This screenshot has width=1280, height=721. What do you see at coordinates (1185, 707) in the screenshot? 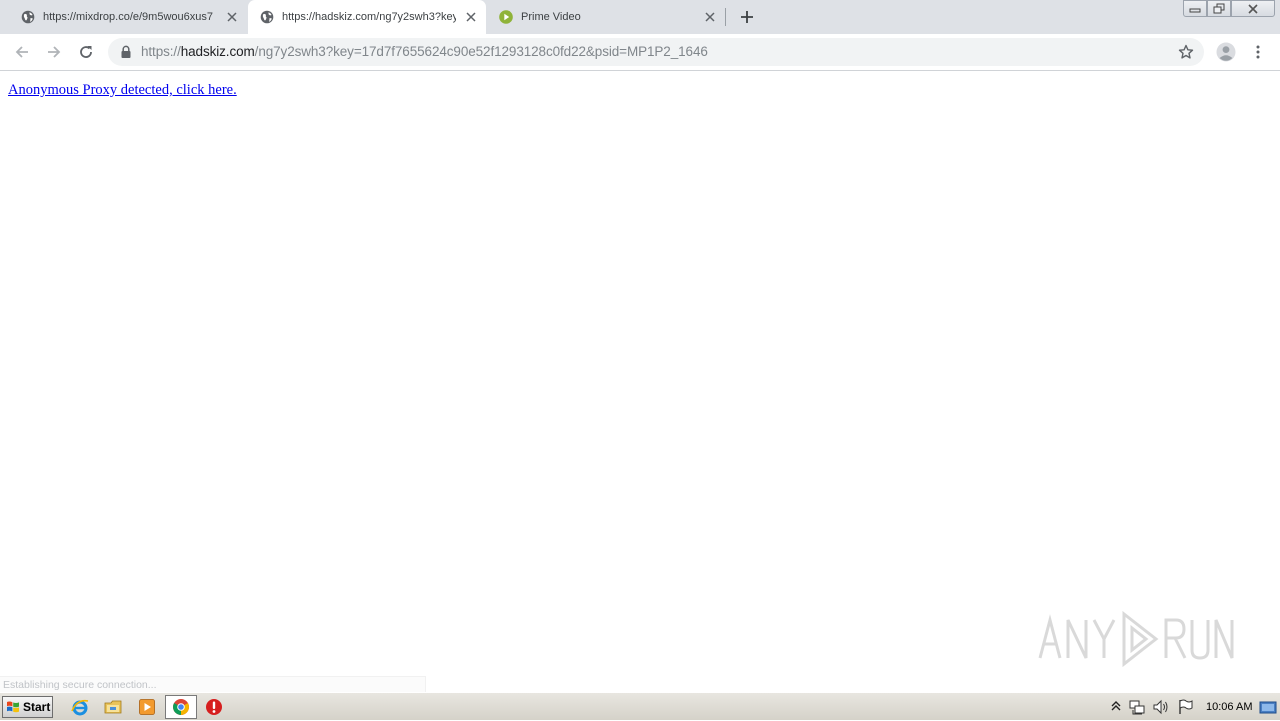
I see `action-center-flag-icon` at bounding box center [1185, 707].